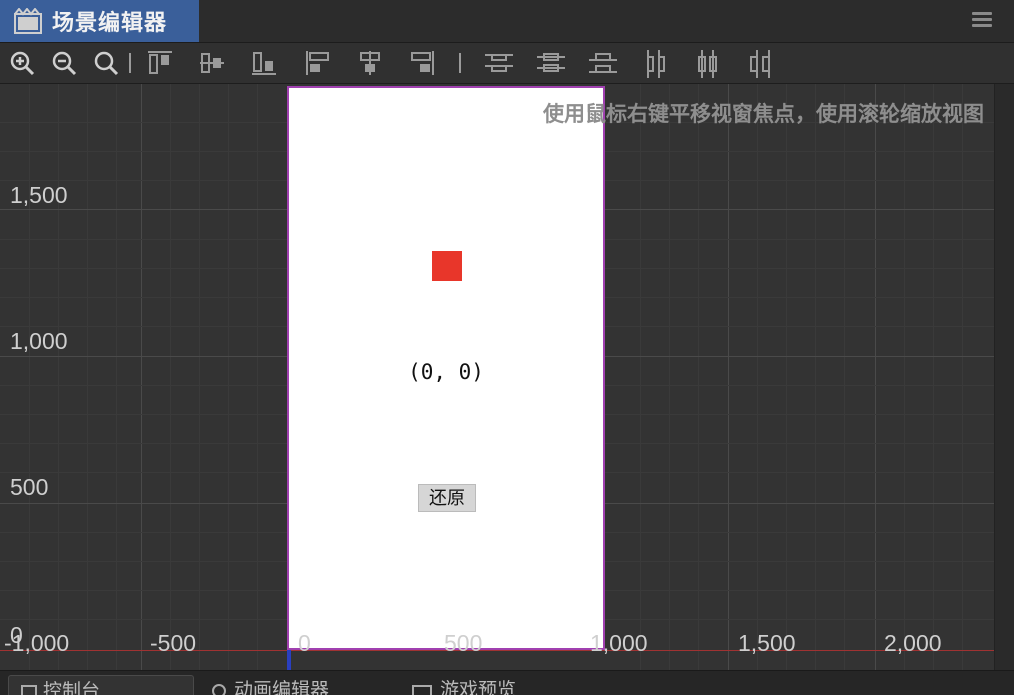  I want to click on distribute-bottom-button, so click(602, 63).